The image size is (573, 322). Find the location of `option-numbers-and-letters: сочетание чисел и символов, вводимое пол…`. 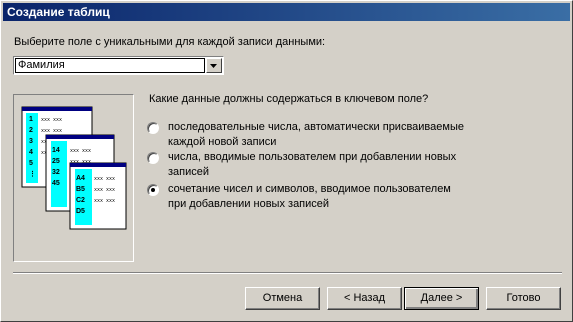

option-numbers-and-letters: сочетание чисел и символов, вводимое пол… is located at coordinates (307, 197).